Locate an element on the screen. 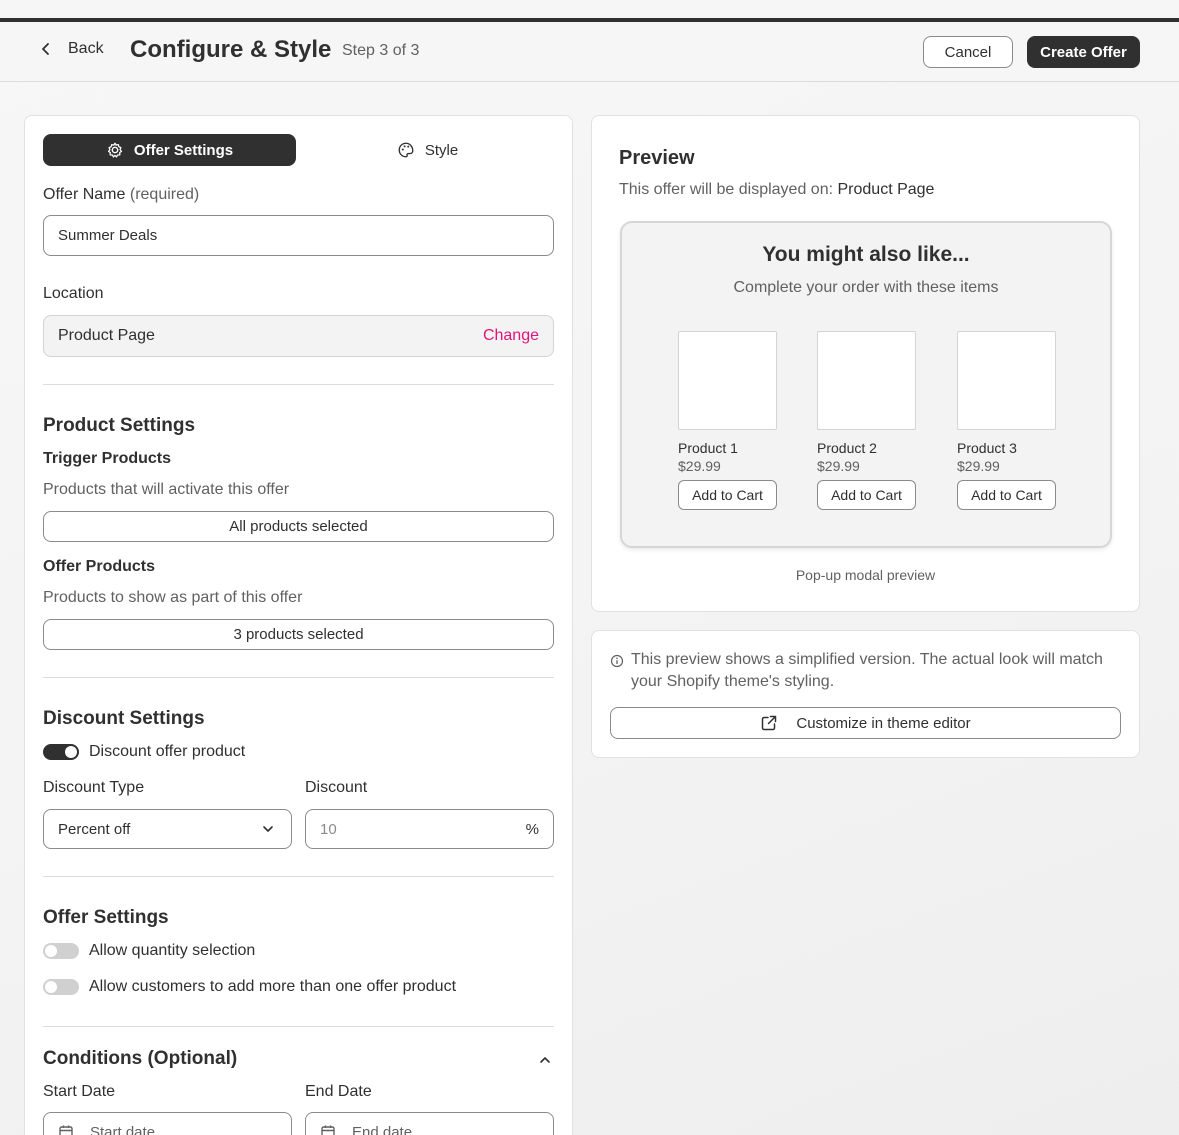 This screenshot has width=1179, height=1135. preview-location: Product Page is located at coordinates (886, 189).